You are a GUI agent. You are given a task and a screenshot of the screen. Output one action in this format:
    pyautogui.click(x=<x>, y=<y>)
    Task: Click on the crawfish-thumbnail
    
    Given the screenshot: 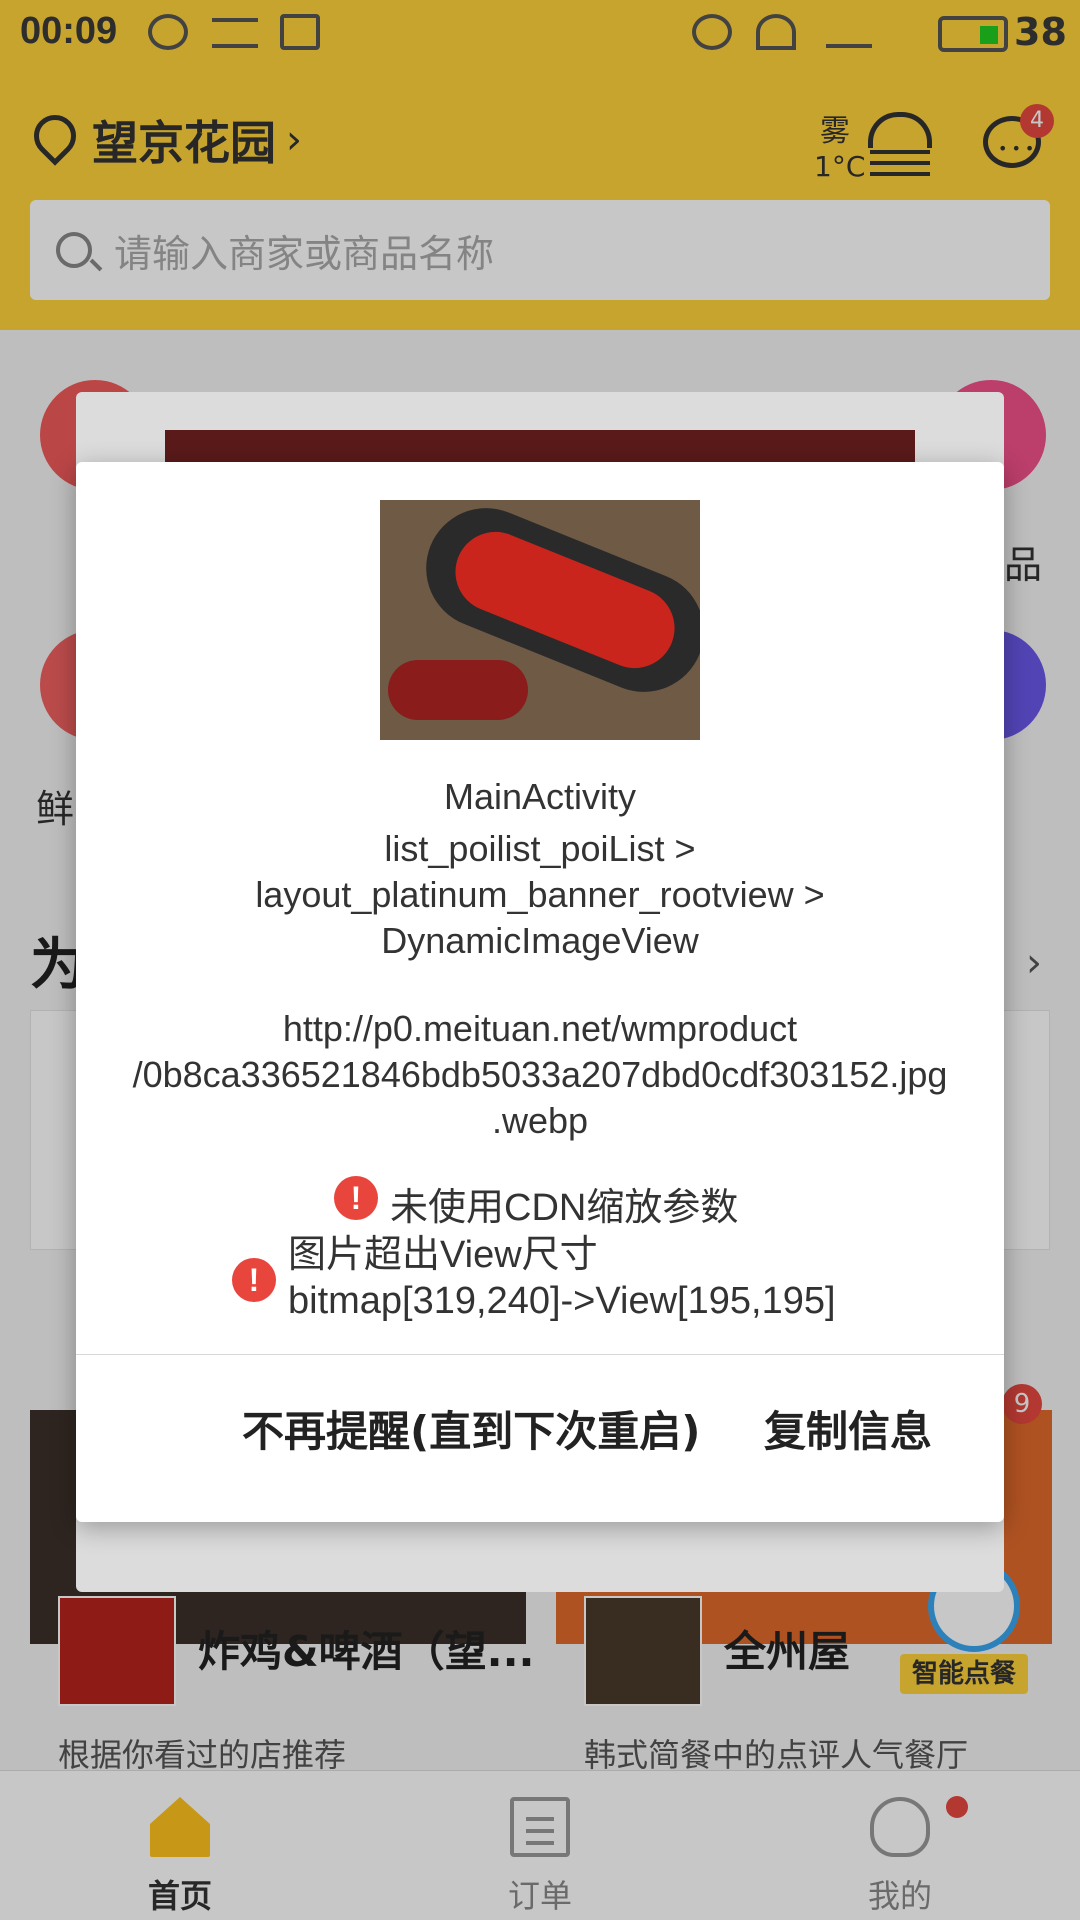 What is the action you would take?
    pyautogui.click(x=540, y=620)
    